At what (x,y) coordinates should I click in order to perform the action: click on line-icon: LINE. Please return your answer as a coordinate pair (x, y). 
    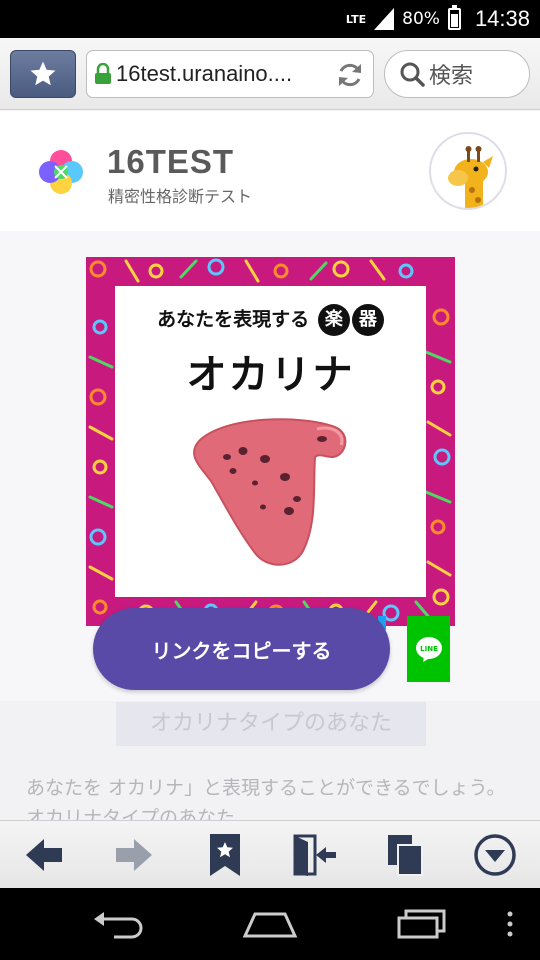
    Looking at the image, I should click on (428, 649).